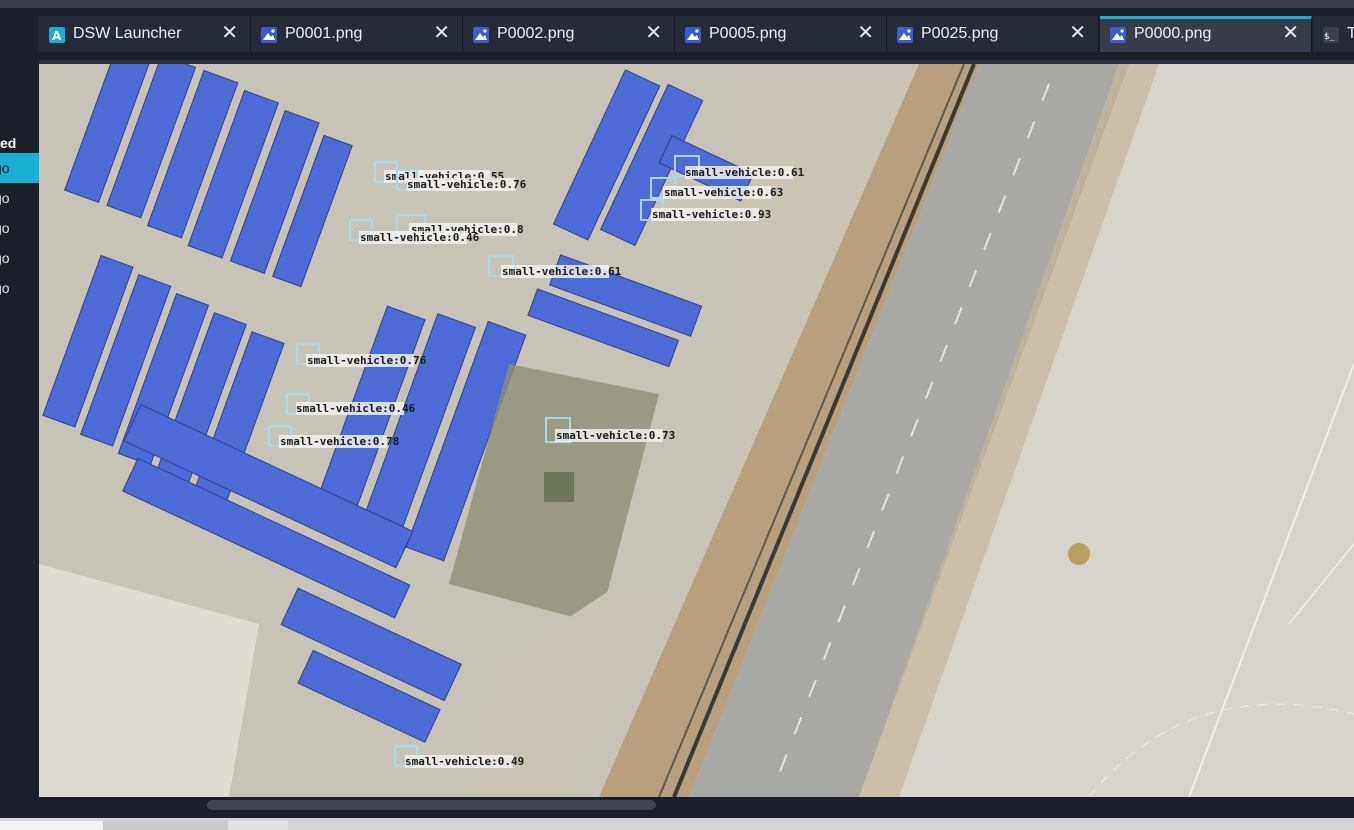 The image size is (1354, 830). Describe the element at coordinates (1350, 33) in the screenshot. I see `tab-label: T` at that location.